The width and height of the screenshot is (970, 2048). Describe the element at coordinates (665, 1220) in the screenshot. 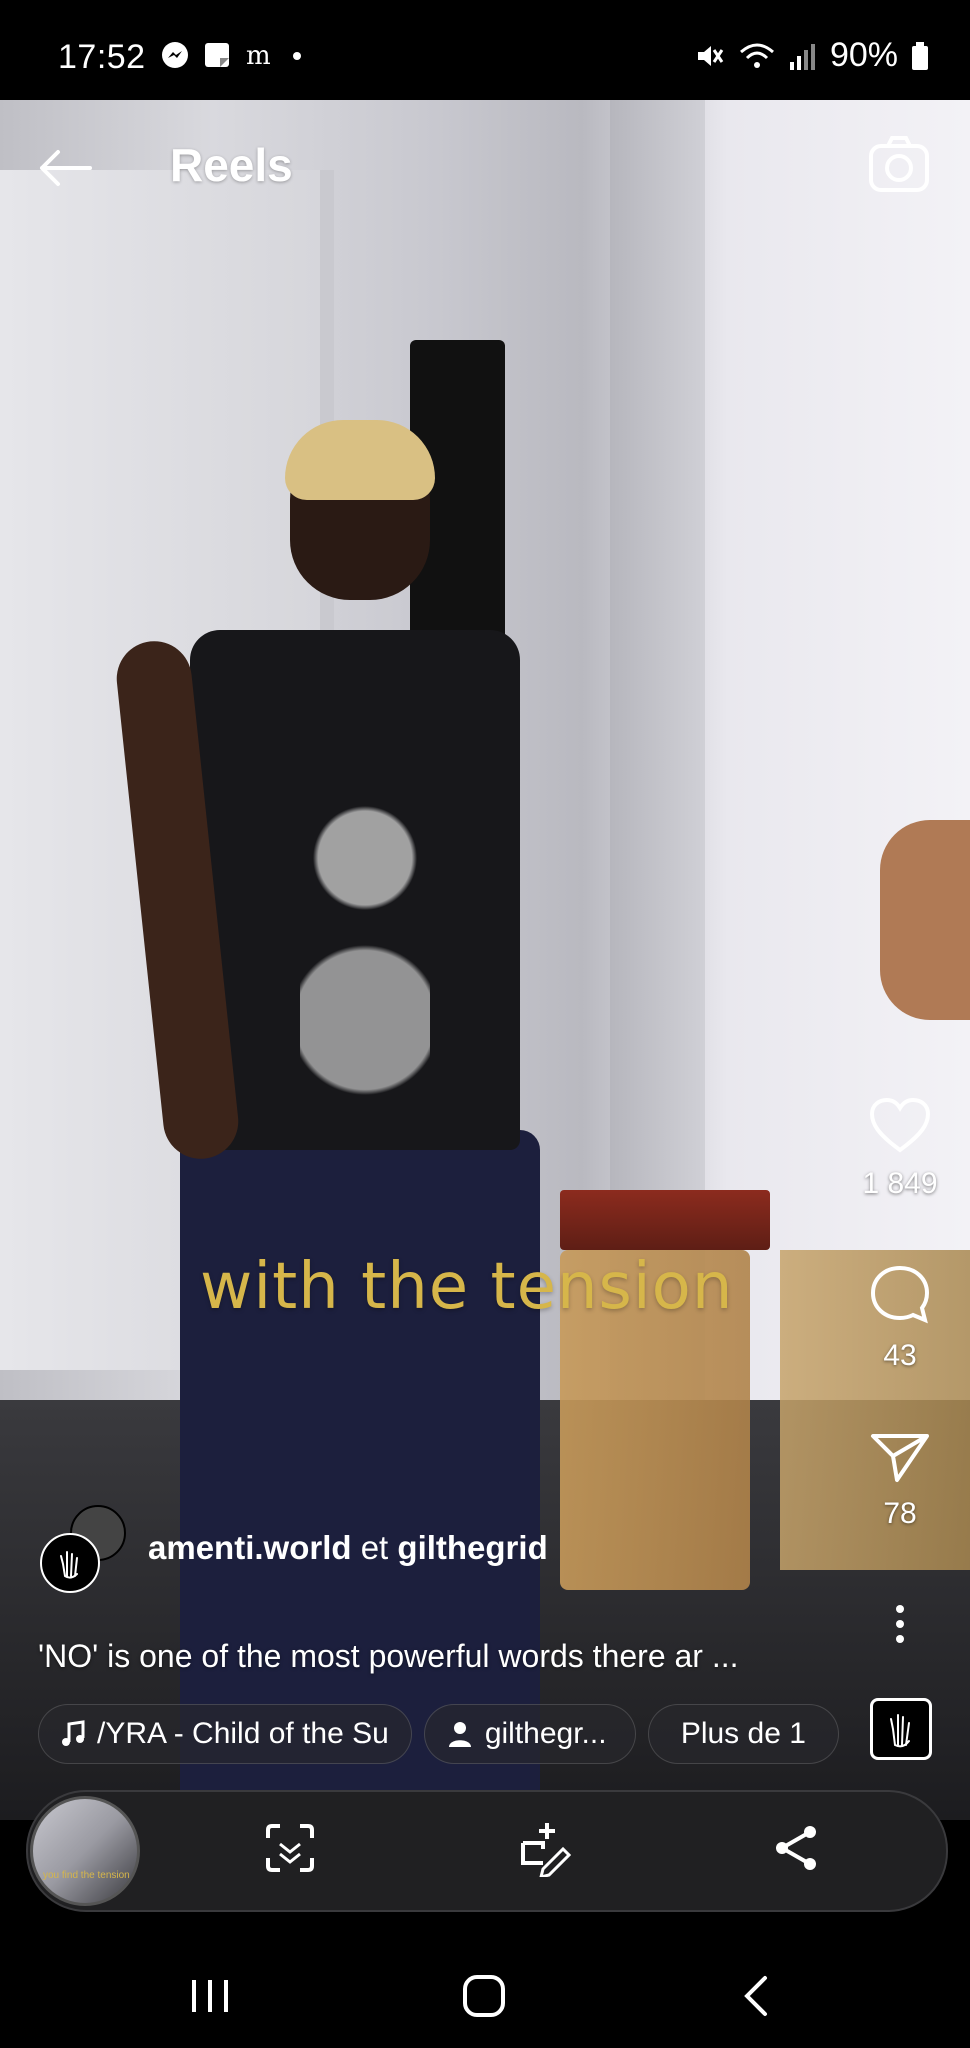

I see `audio-mixer` at that location.